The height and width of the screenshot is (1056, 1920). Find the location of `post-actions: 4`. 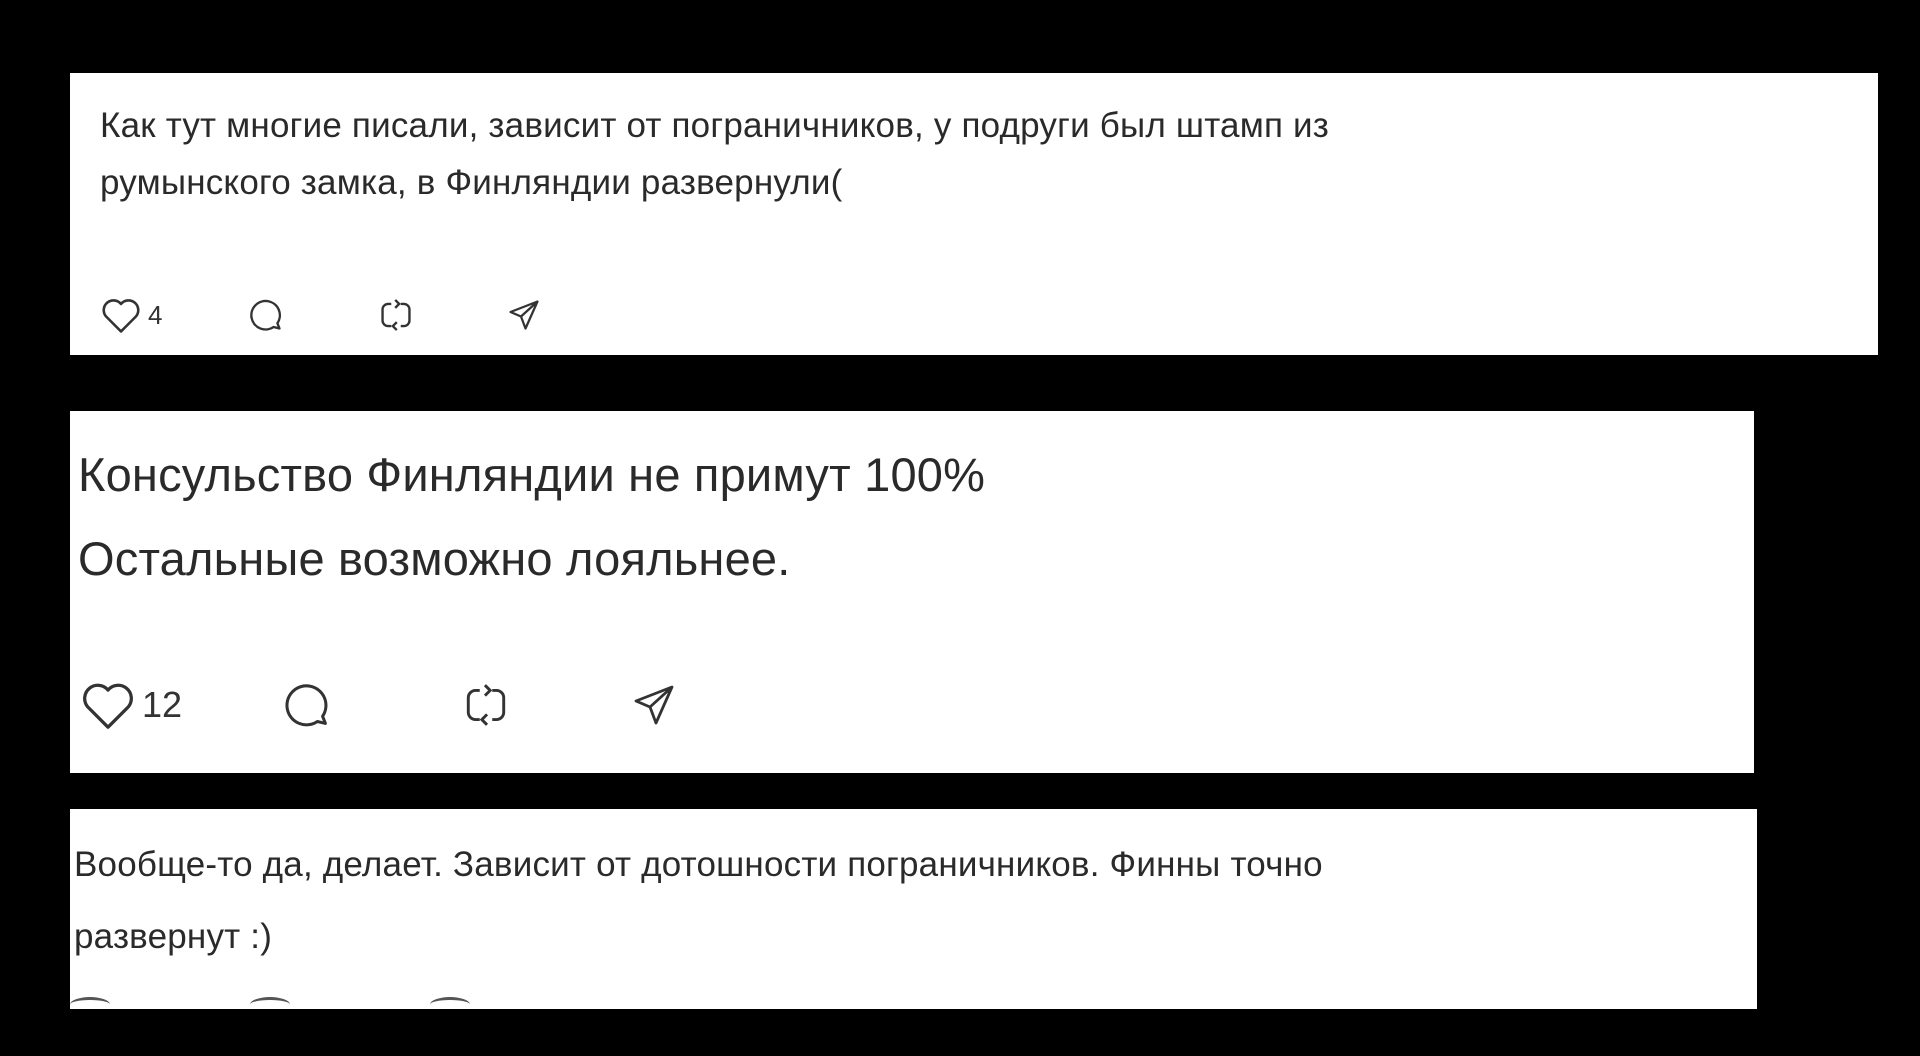

post-actions: 4 is located at coordinates (321, 315).